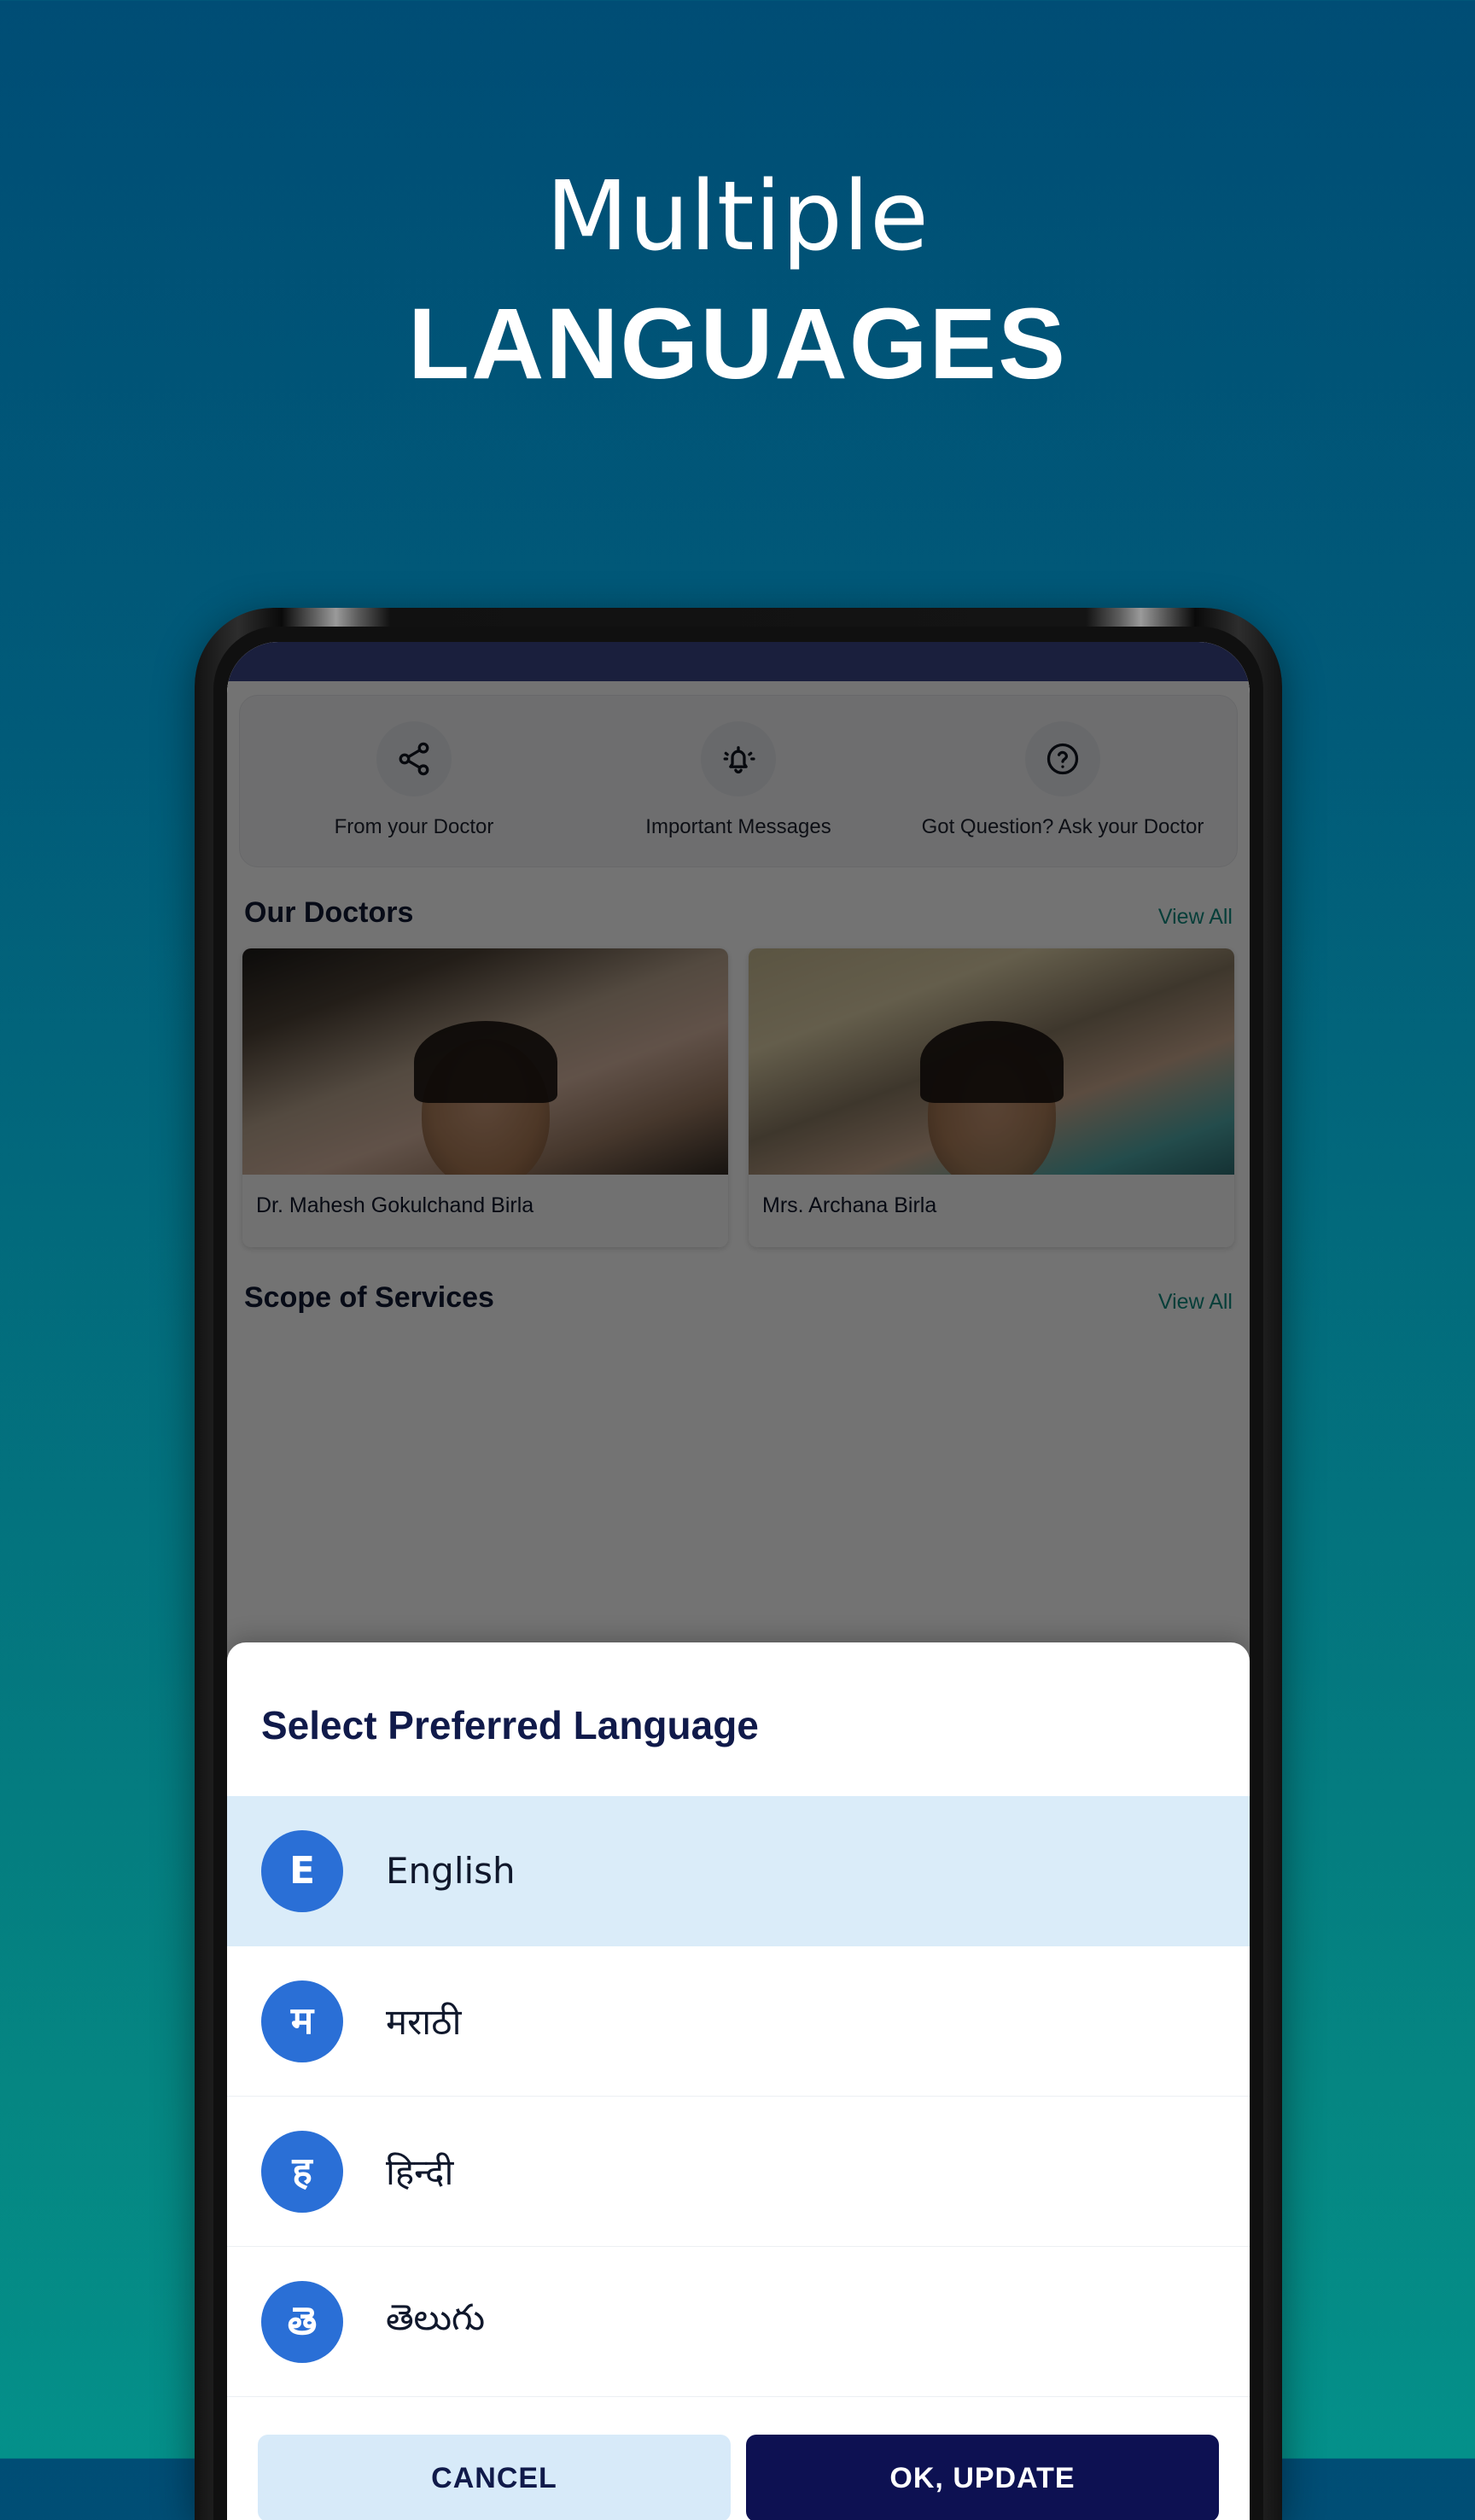 This screenshot has height=2520, width=1475. I want to click on quick-action-label: From your Doctor, so click(414, 826).